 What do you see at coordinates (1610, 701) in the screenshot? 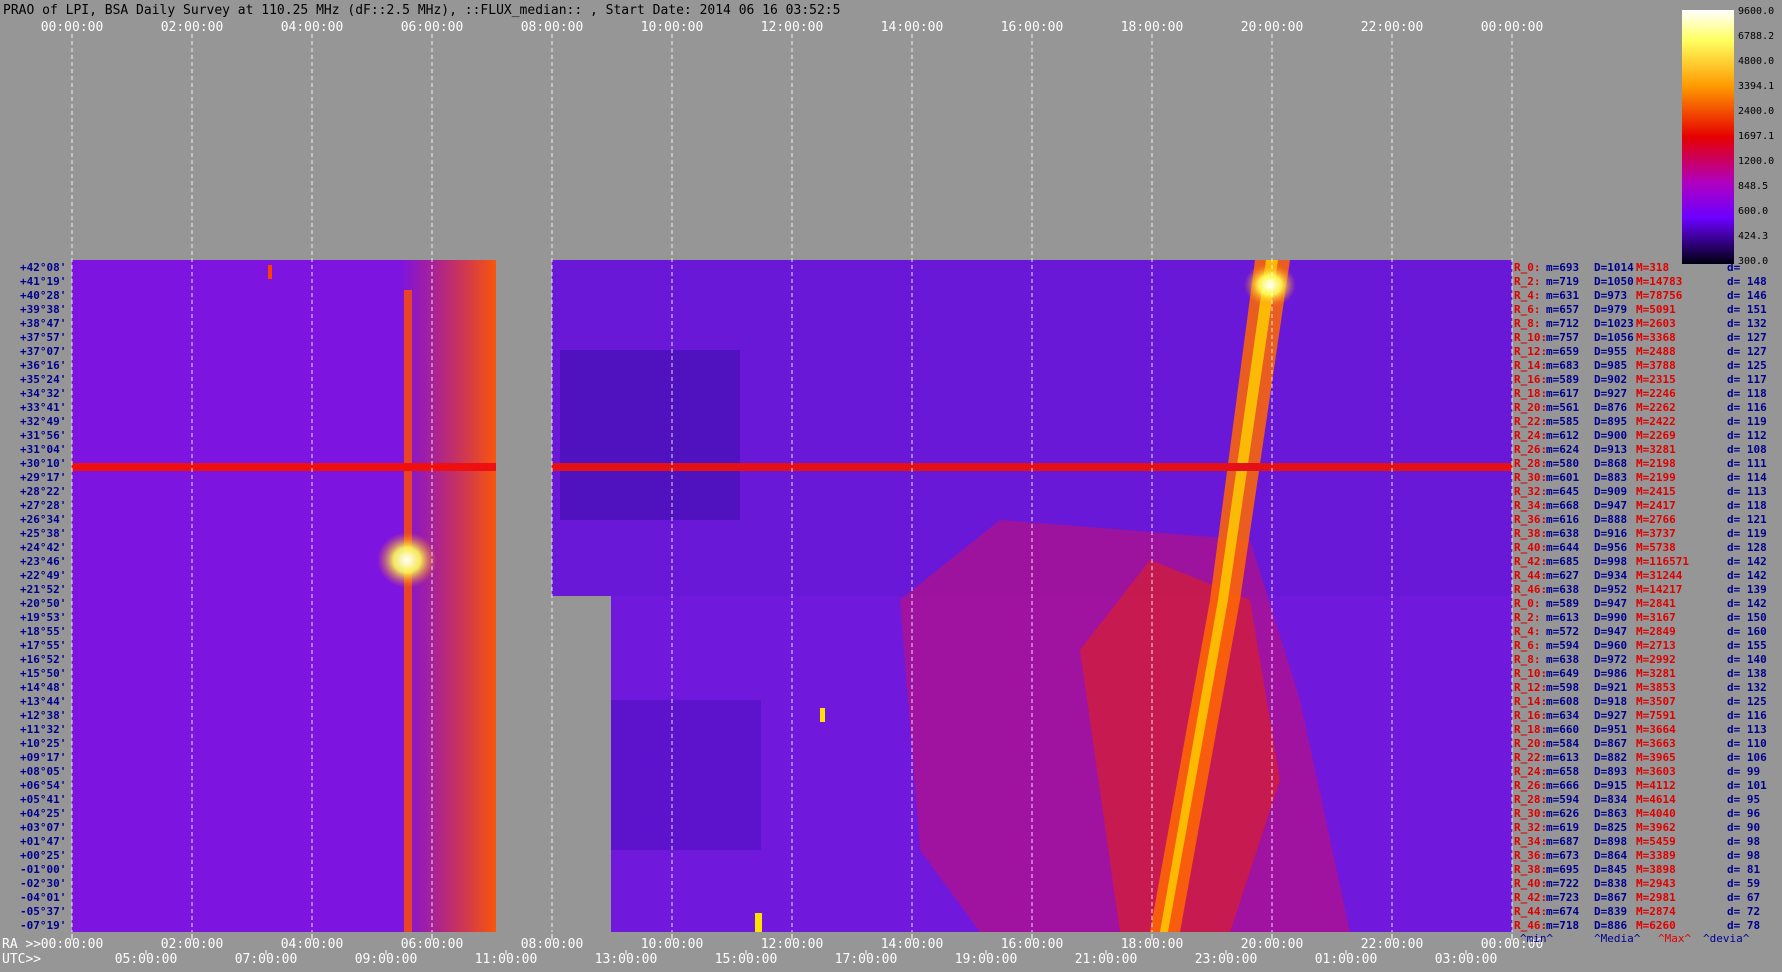
I see `beam-median: D=918` at bounding box center [1610, 701].